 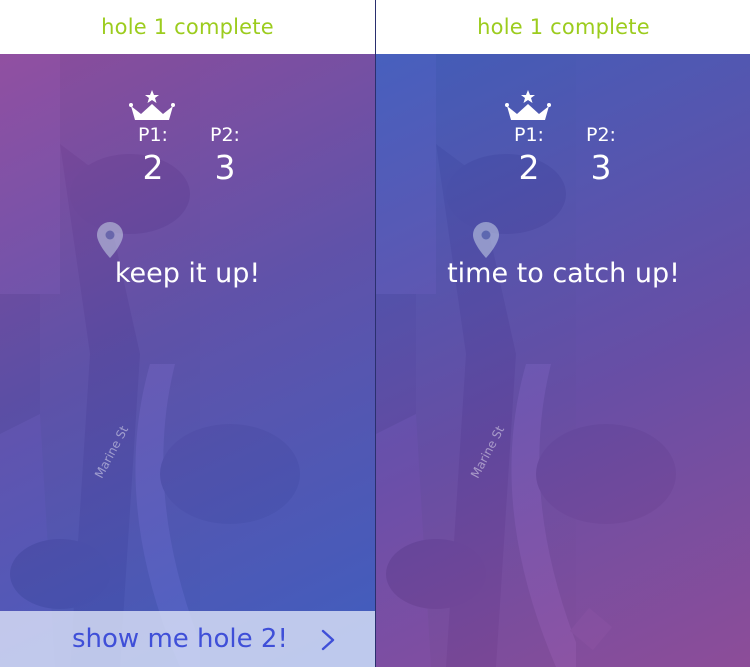 What do you see at coordinates (187, 273) in the screenshot?
I see `status-message: keep it up!` at bounding box center [187, 273].